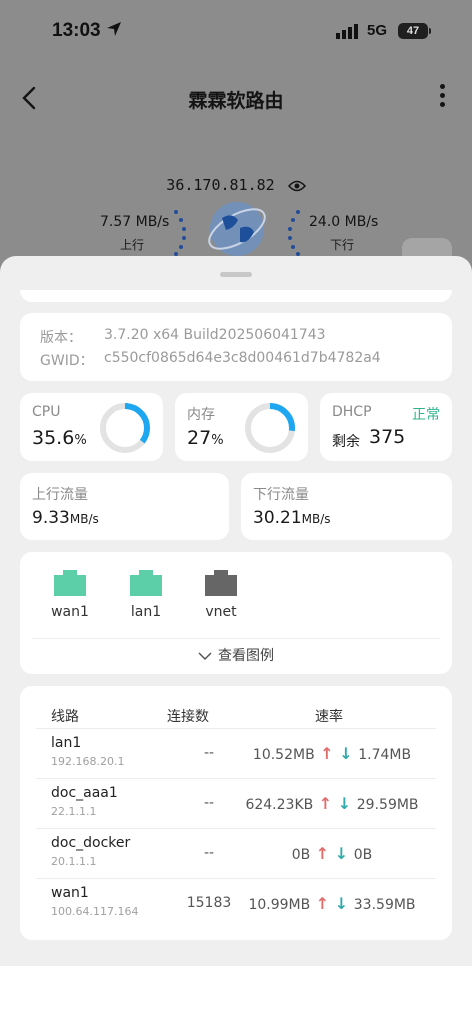 The width and height of the screenshot is (472, 1024). What do you see at coordinates (70, 612) in the screenshot?
I see `interface-label: wan1` at bounding box center [70, 612].